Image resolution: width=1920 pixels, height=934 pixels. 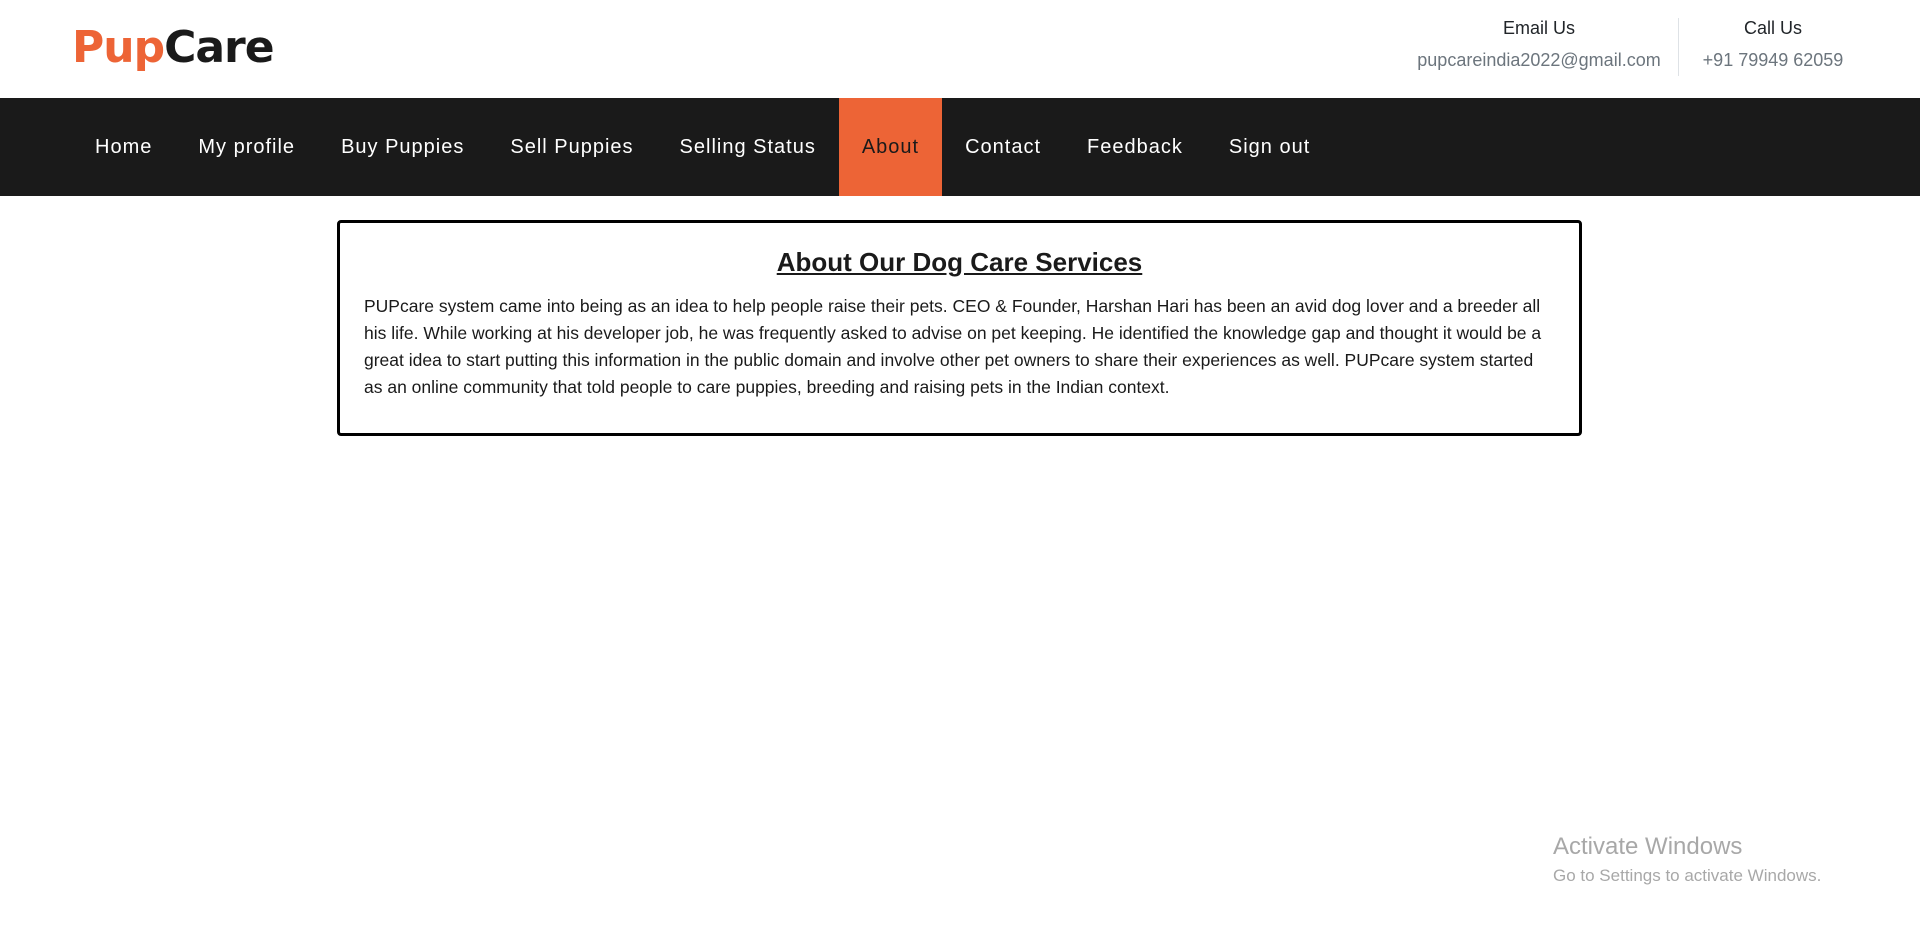 What do you see at coordinates (118, 47) in the screenshot?
I see `logo-pup: Pup` at bounding box center [118, 47].